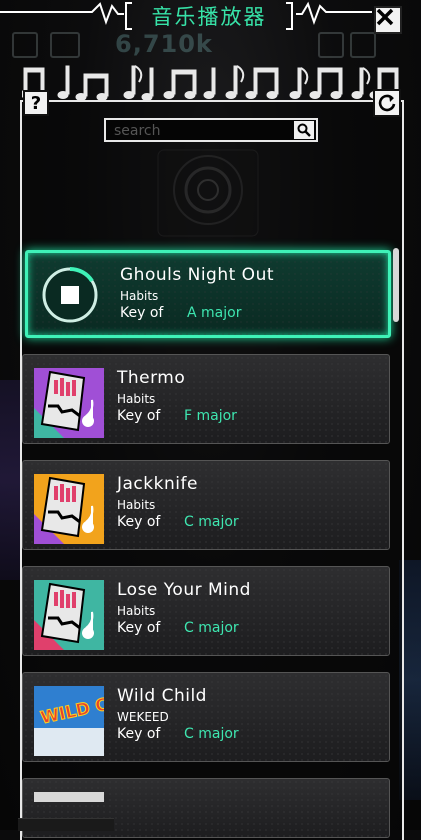  What do you see at coordinates (143, 717) in the screenshot?
I see `song-artist: WEKEED` at bounding box center [143, 717].